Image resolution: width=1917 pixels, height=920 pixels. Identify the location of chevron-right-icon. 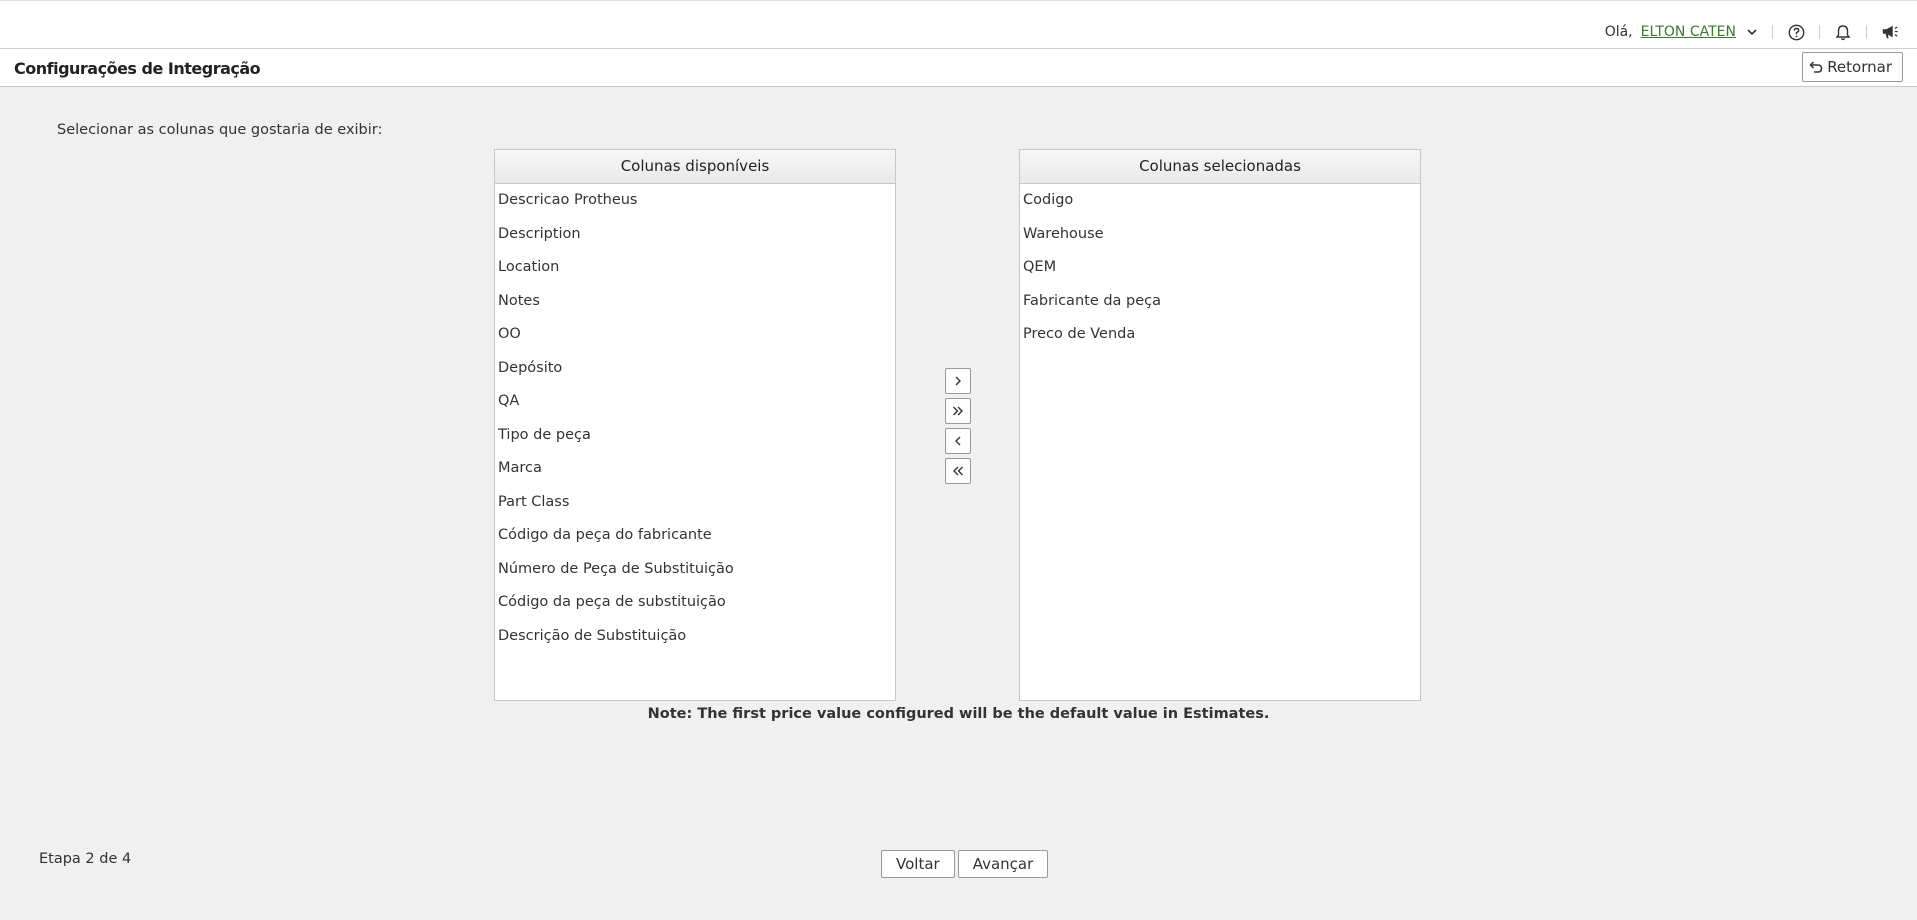
(958, 381).